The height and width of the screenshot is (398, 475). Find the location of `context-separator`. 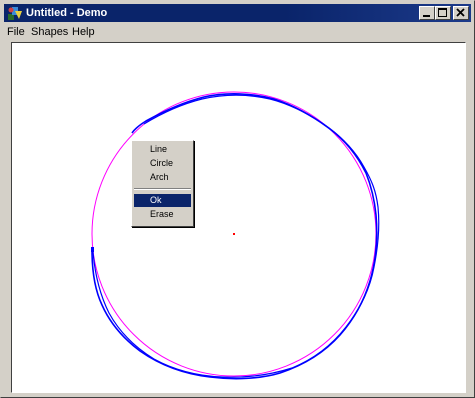

context-separator is located at coordinates (162, 189).